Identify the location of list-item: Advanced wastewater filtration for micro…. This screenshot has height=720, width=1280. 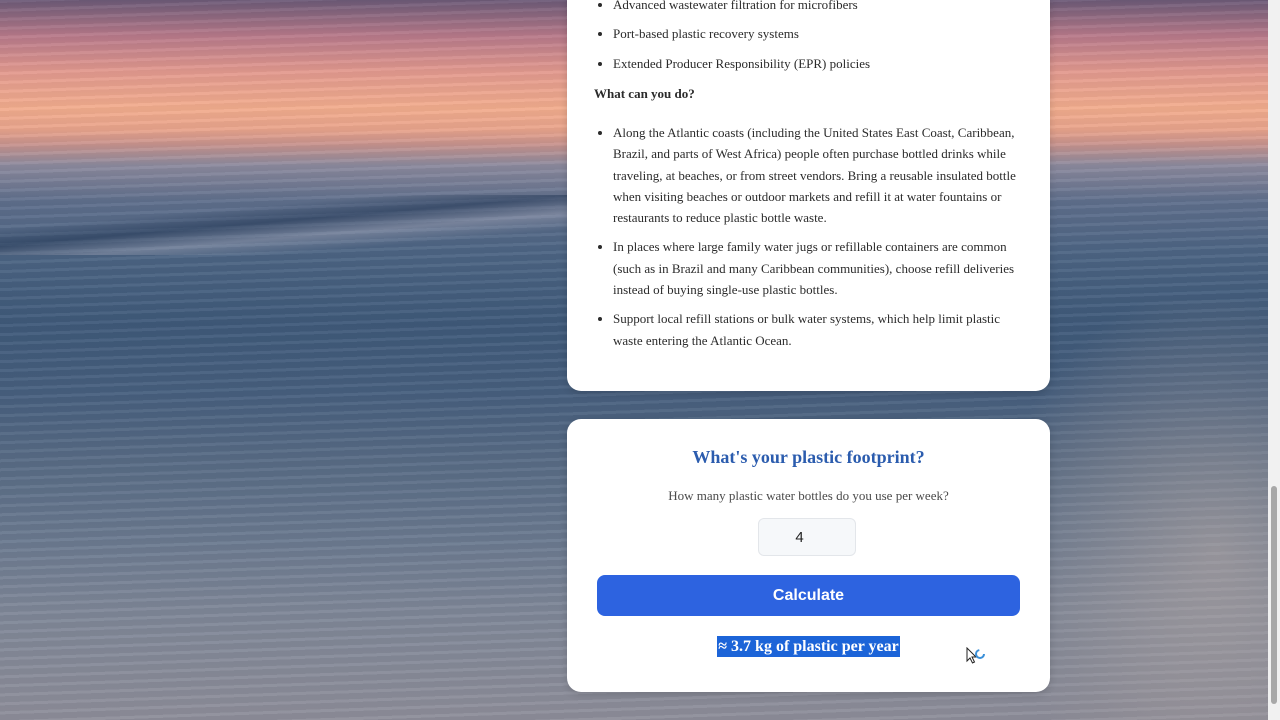
(831, 7).